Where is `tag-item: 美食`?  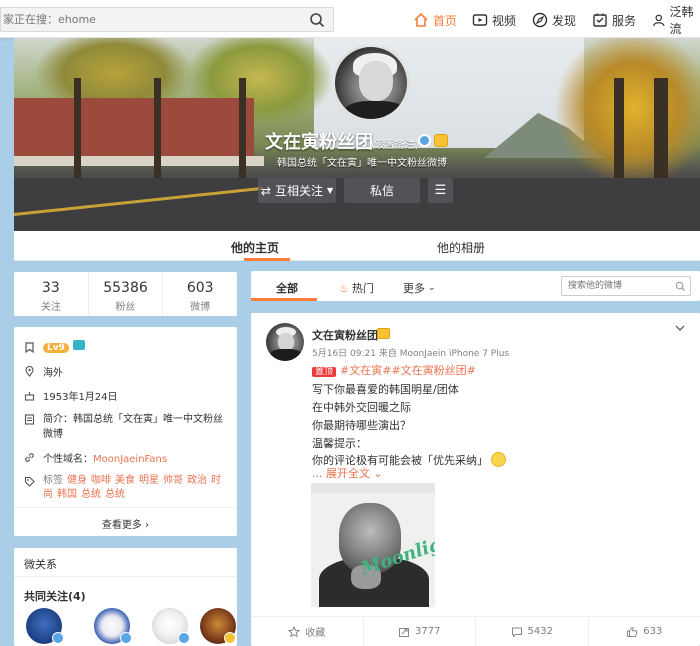
tag-item: 美食 is located at coordinates (125, 480).